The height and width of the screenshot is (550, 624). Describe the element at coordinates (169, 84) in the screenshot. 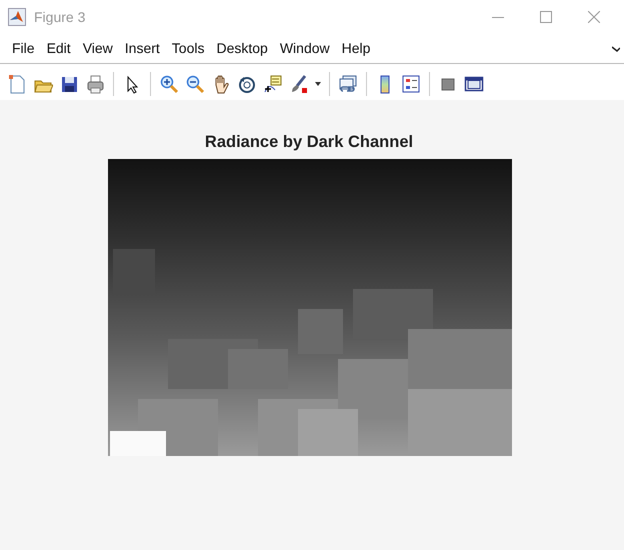

I see `zoom-in-icon` at that location.